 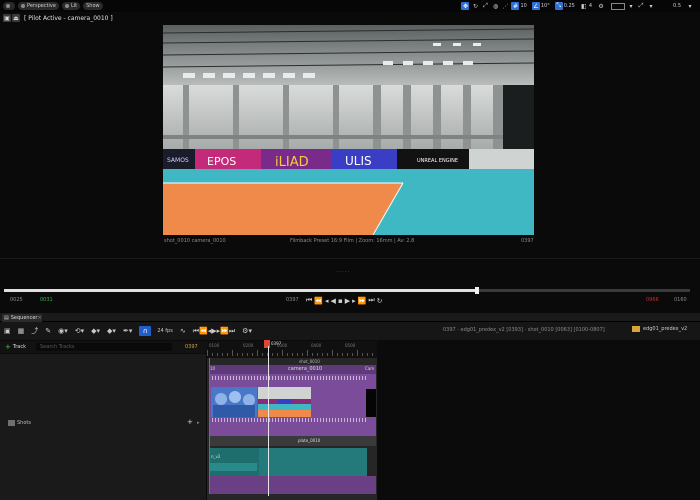 What do you see at coordinates (340, 301) in the screenshot?
I see `stop-icon: ▪` at bounding box center [340, 301].